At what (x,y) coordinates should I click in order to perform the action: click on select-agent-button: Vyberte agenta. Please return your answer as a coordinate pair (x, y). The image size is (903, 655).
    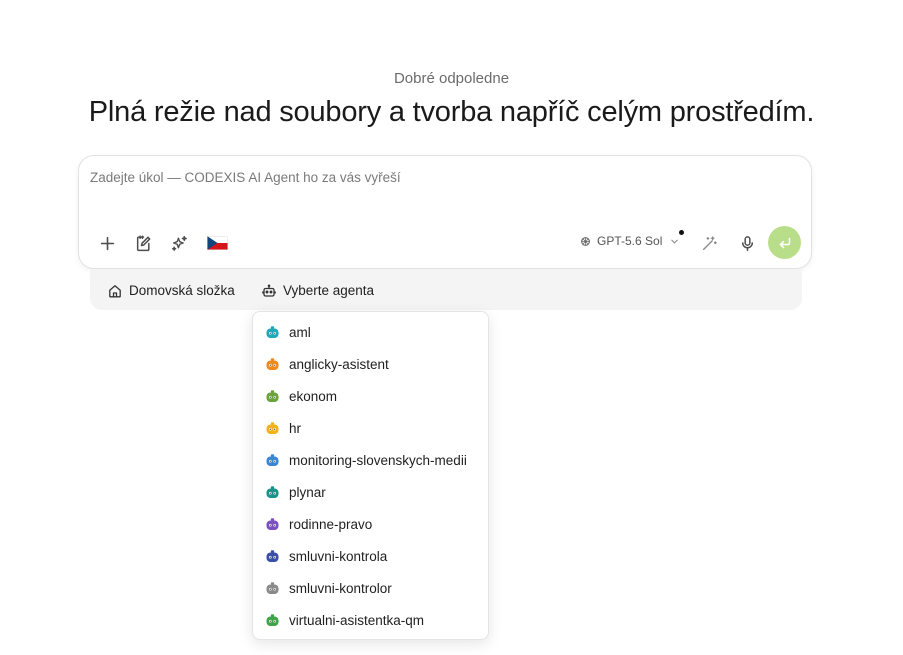
    Looking at the image, I should click on (318, 290).